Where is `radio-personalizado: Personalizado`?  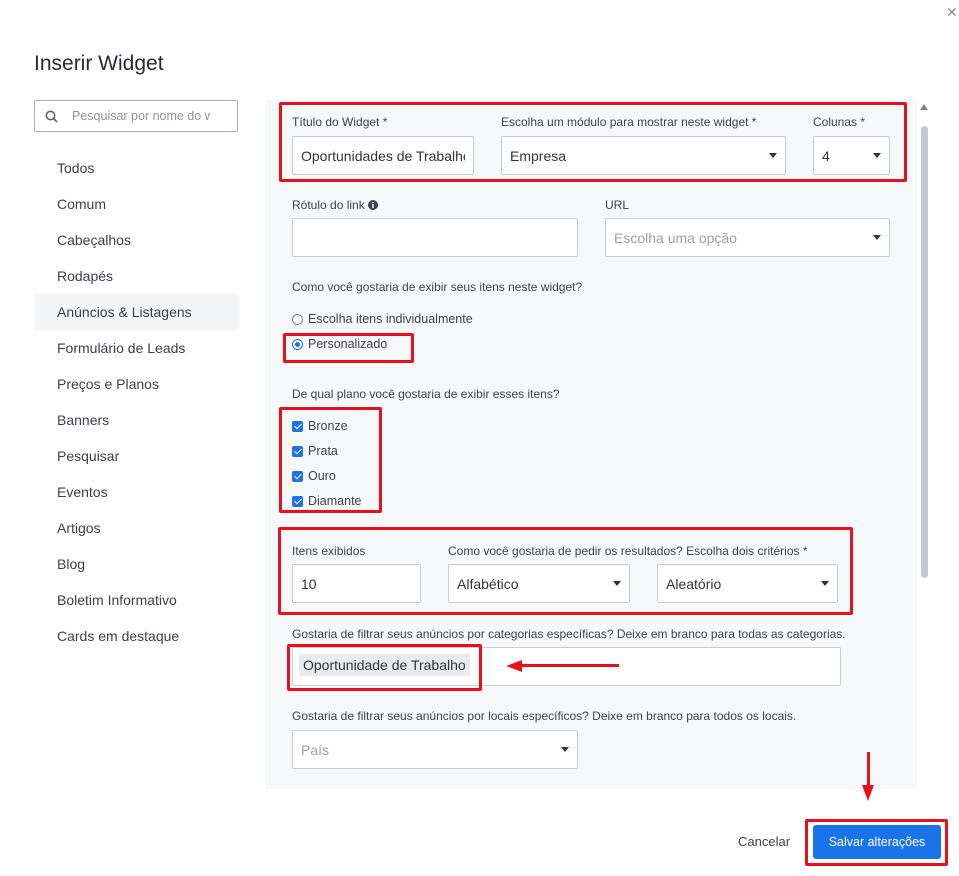 radio-personalizado: Personalizado is located at coordinates (339, 344).